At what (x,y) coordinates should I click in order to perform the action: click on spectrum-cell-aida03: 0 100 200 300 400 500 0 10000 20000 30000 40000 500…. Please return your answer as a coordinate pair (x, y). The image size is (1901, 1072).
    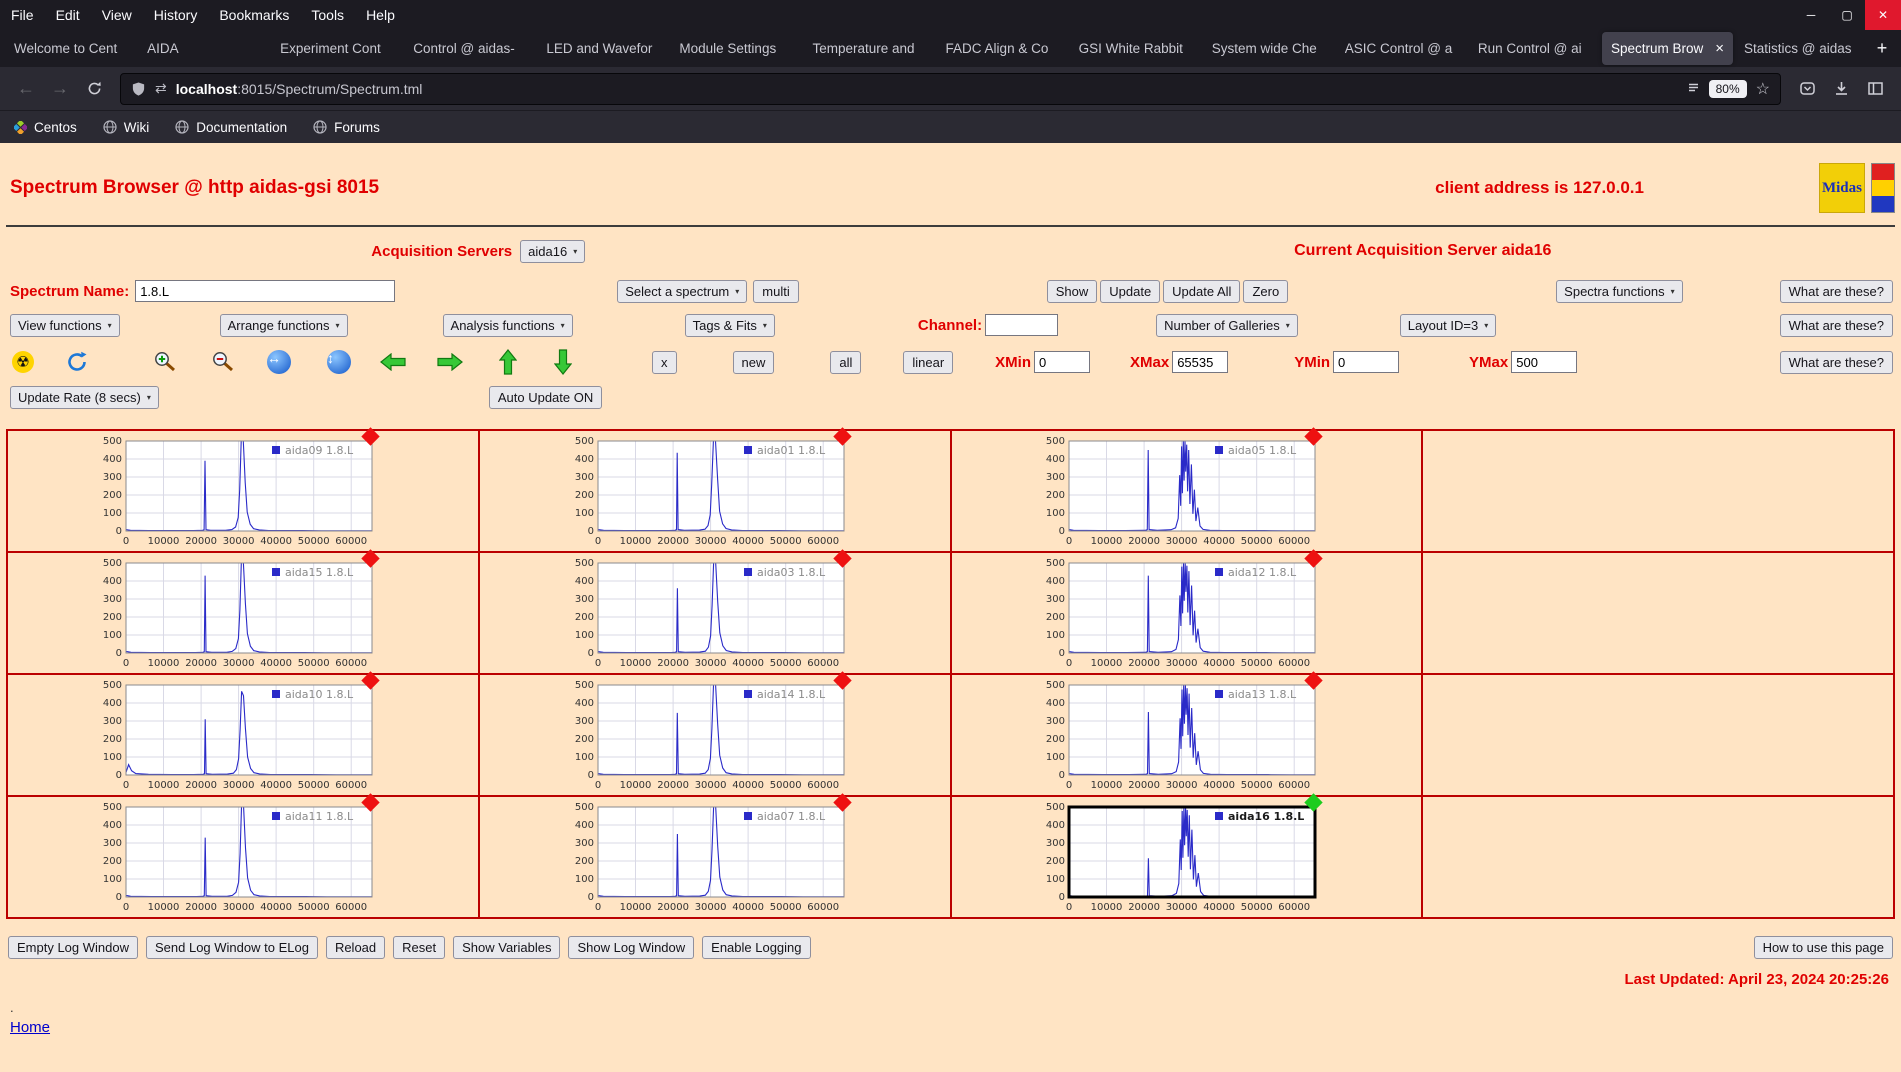
    Looking at the image, I should click on (716, 611).